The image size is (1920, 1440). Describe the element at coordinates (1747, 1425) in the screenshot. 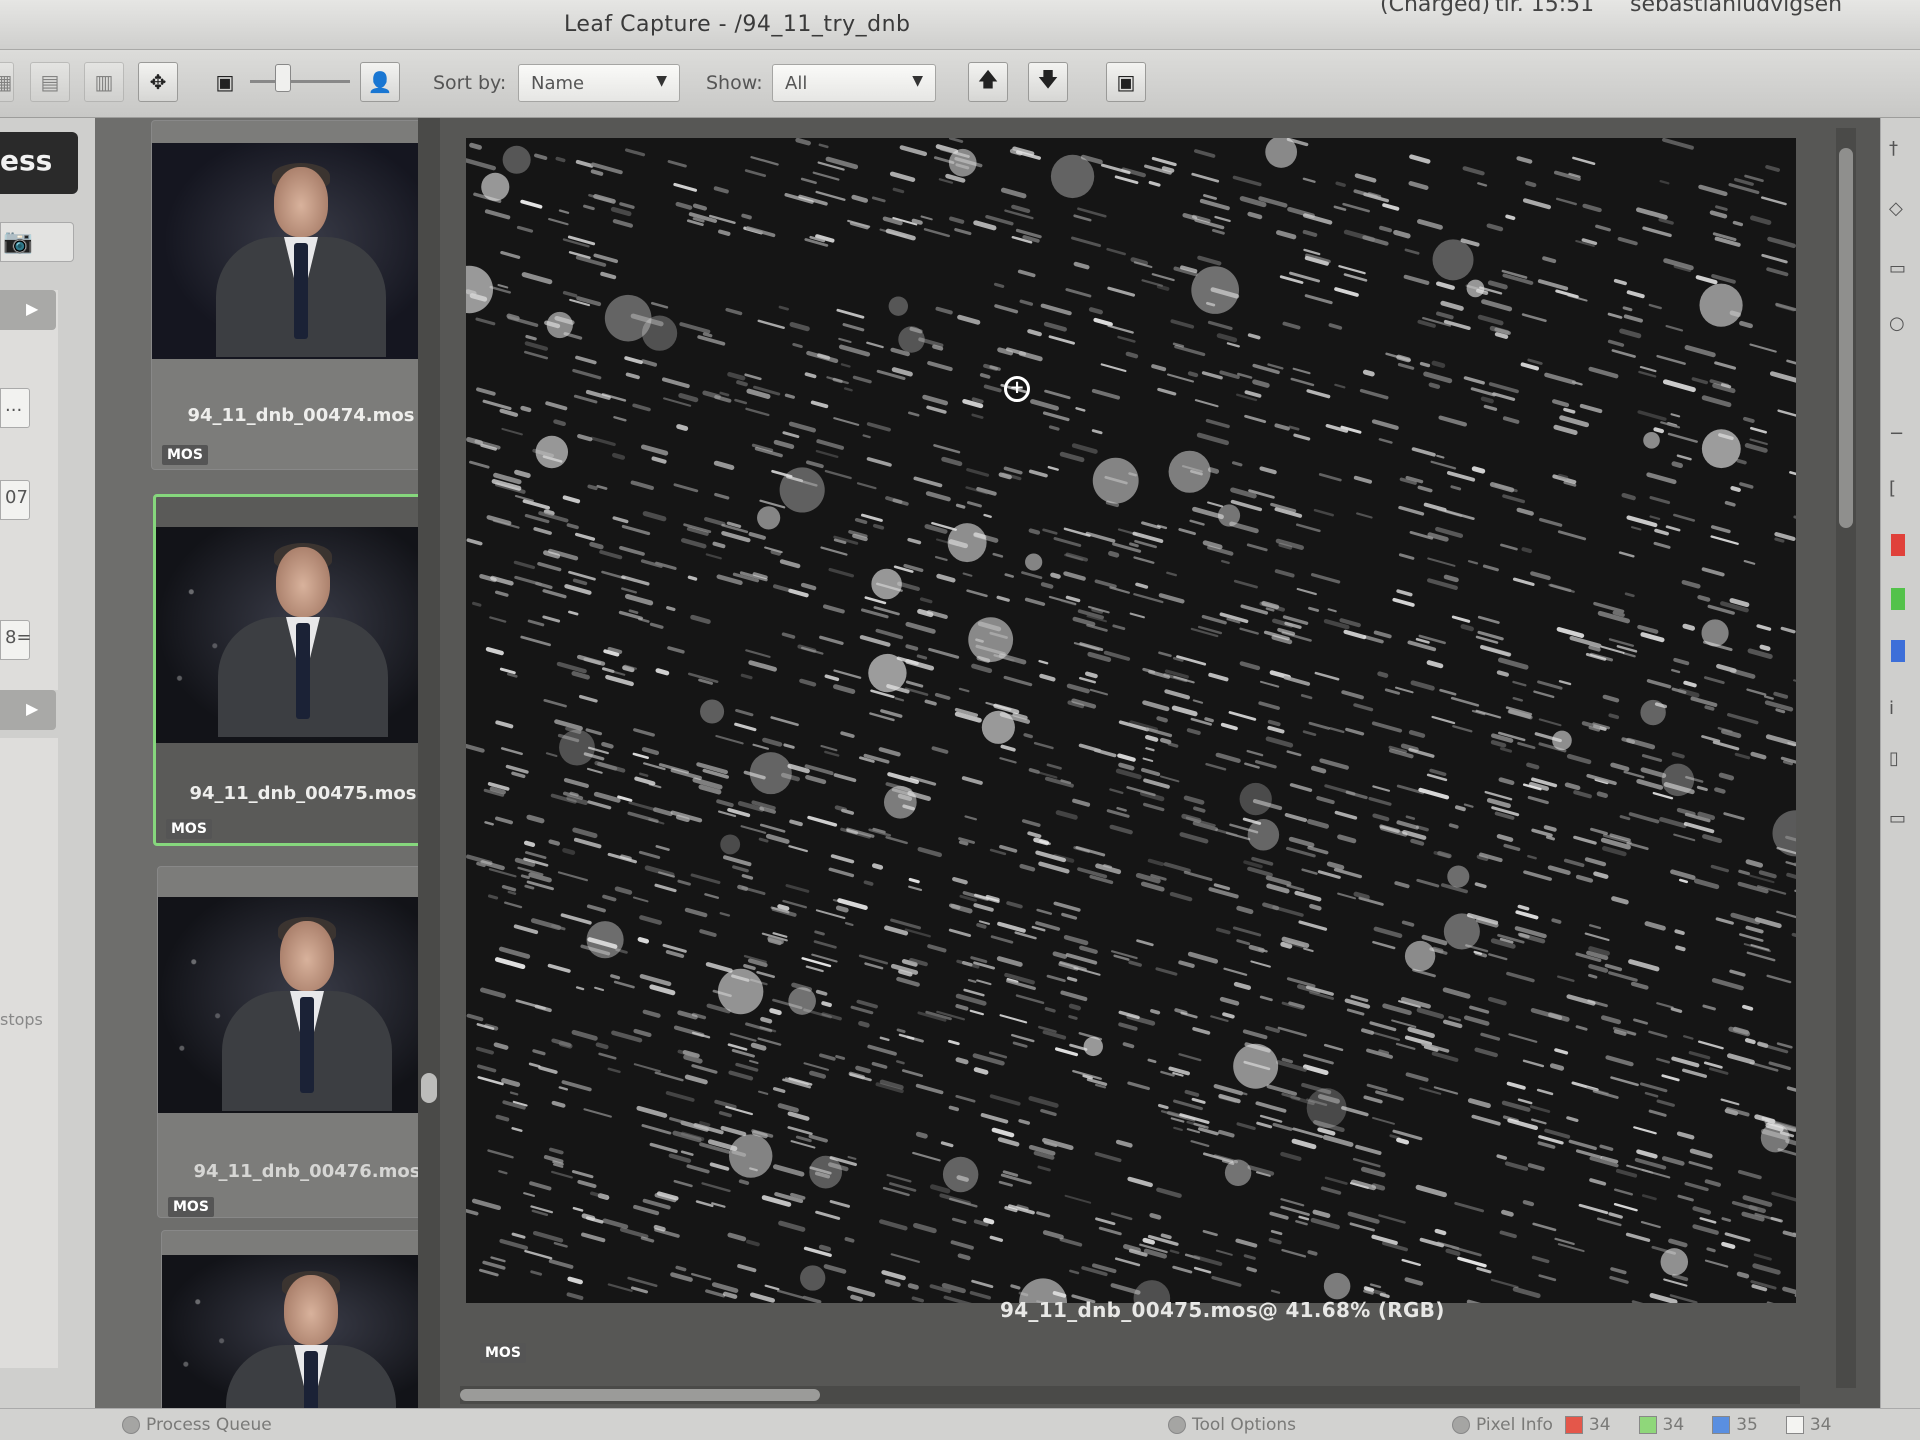

I see `blue-channel-value: 35` at that location.